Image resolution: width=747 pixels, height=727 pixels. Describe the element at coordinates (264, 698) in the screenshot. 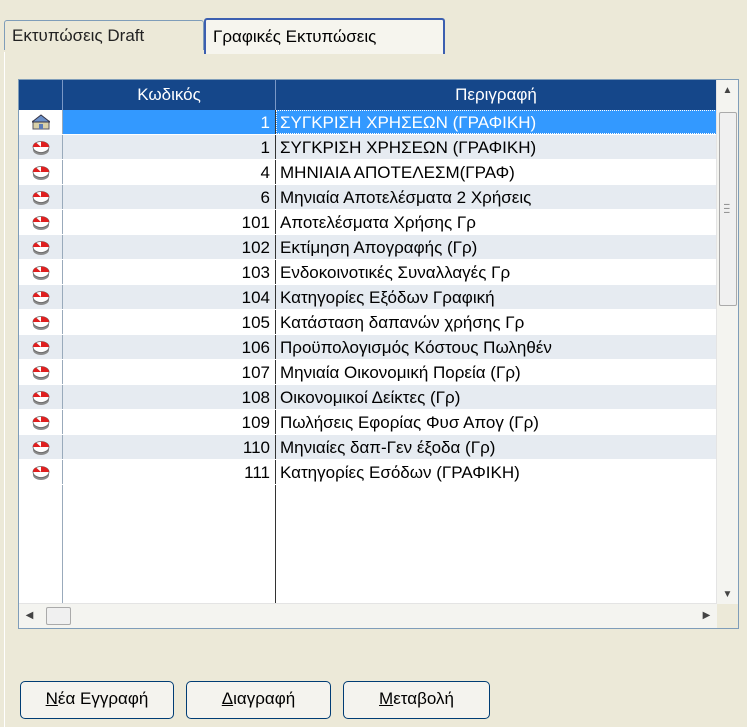

I see `button-label: ιαγραφή` at that location.